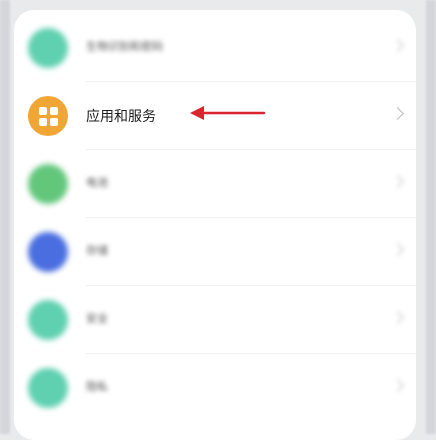 The image size is (436, 440). Describe the element at coordinates (215, 184) in the screenshot. I see `settings-item-battery: 电池` at that location.